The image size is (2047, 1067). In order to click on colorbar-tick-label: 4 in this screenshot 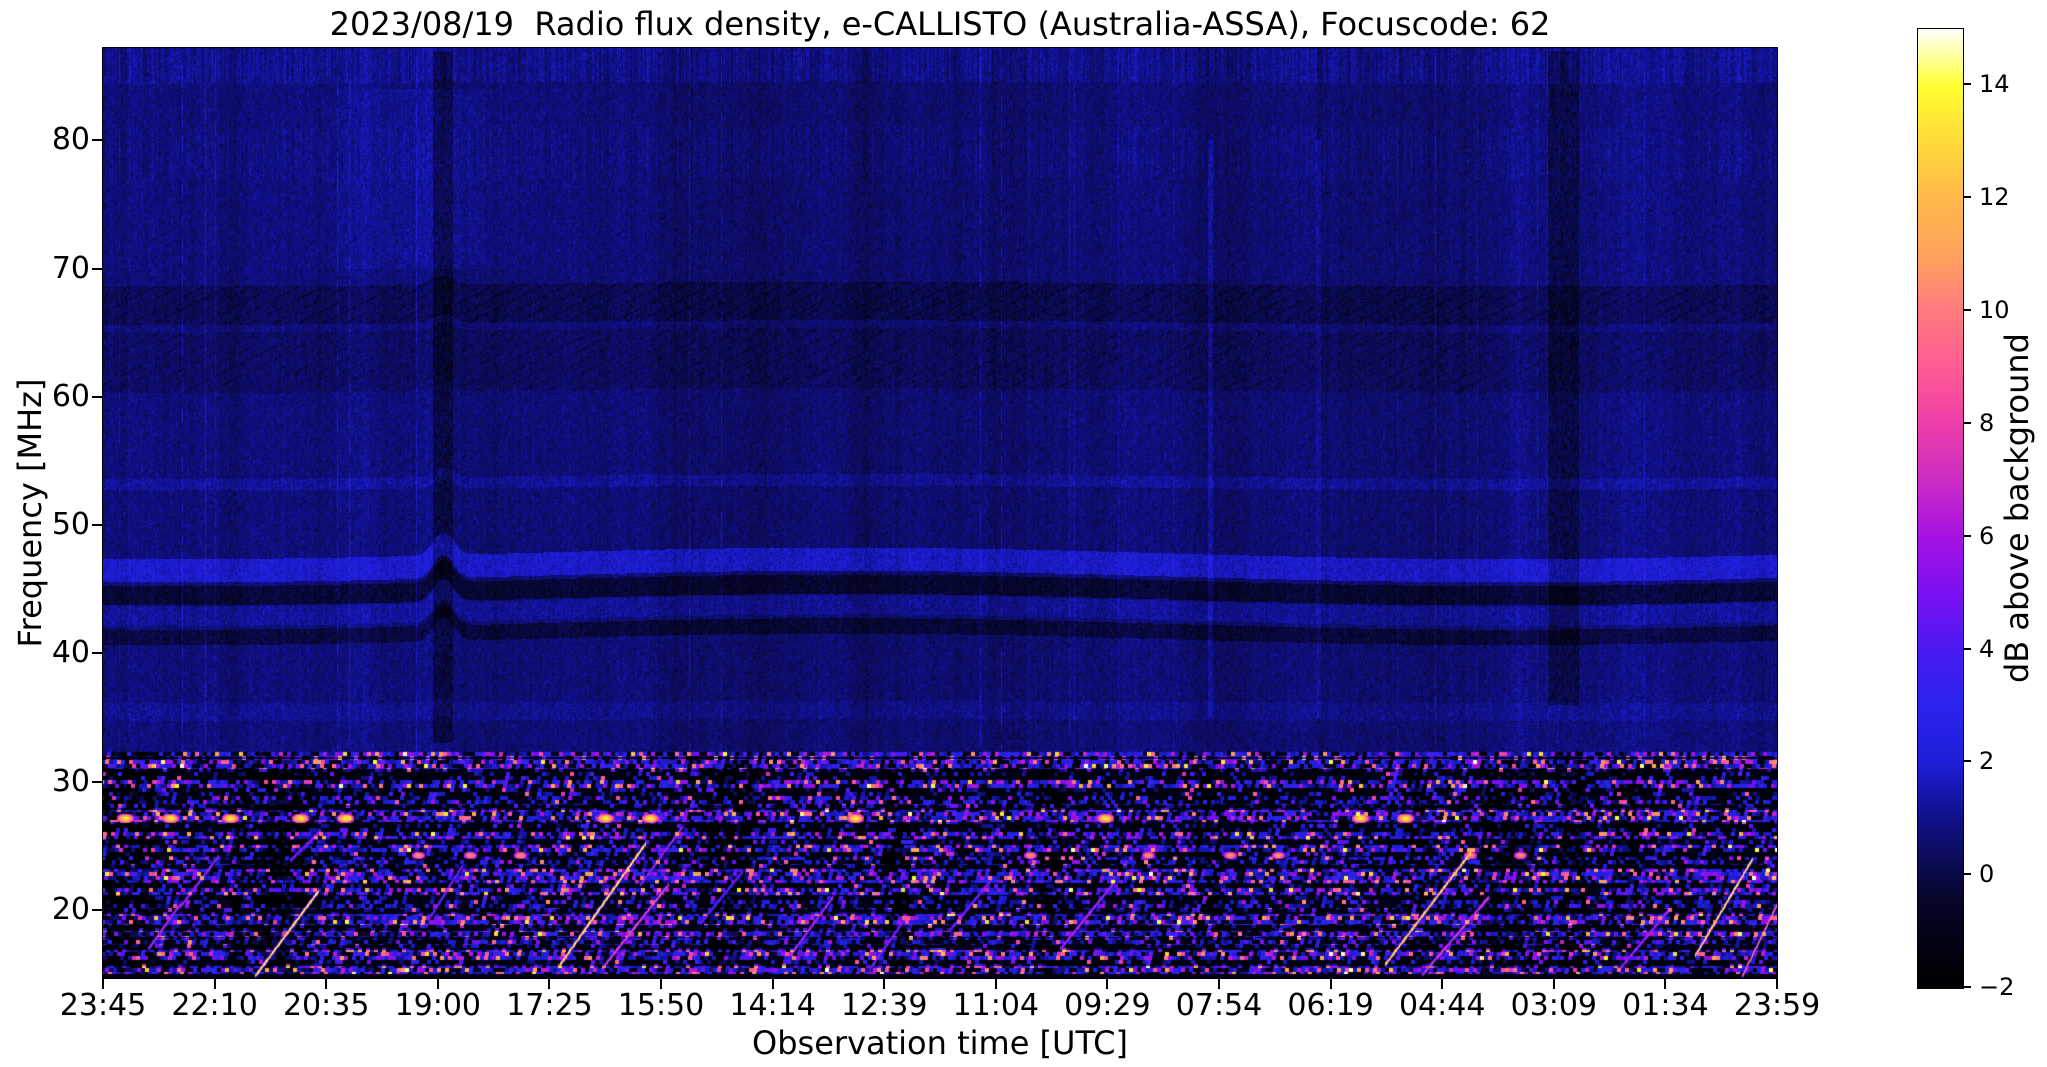, I will do `click(1987, 648)`.